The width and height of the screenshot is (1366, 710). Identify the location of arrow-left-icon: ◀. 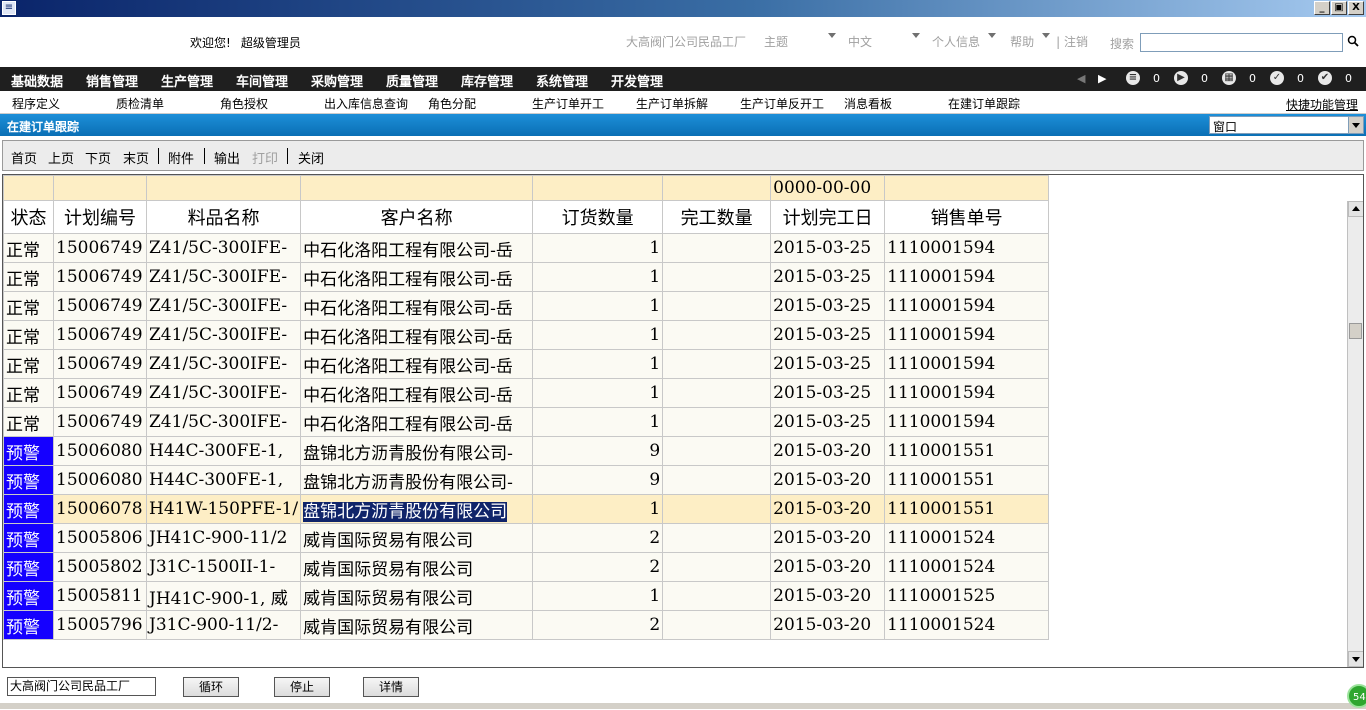
(1081, 78).